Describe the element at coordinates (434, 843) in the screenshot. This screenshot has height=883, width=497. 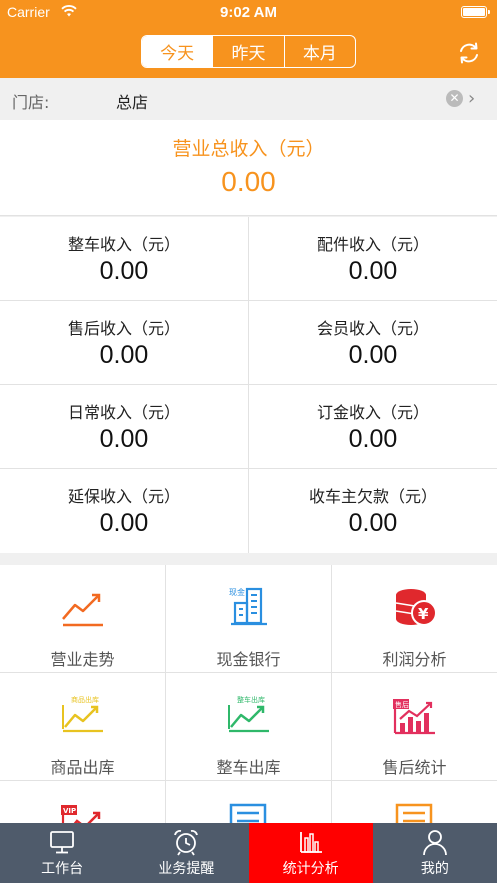
I see `user-icon` at that location.